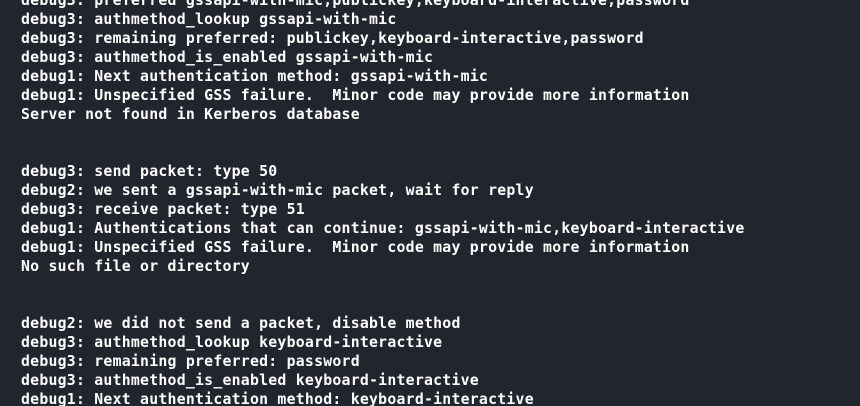  What do you see at coordinates (135, 266) in the screenshot?
I see `terminal-line: No such file or directory` at bounding box center [135, 266].